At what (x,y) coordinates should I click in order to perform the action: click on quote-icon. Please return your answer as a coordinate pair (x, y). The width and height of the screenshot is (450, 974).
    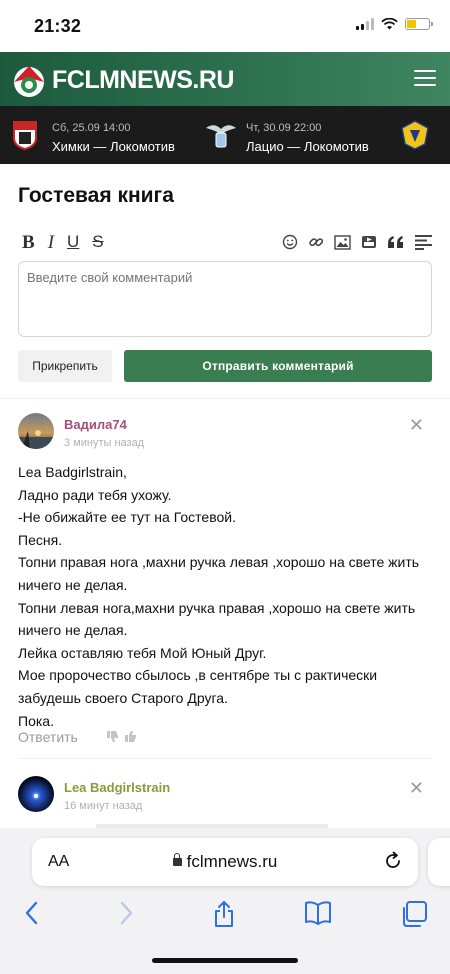
    Looking at the image, I should click on (396, 242).